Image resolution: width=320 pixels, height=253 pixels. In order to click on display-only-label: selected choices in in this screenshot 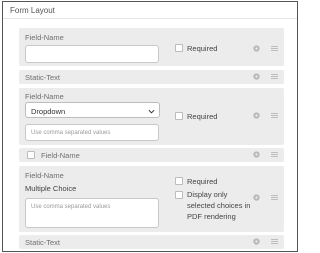, I will do `click(219, 205)`.